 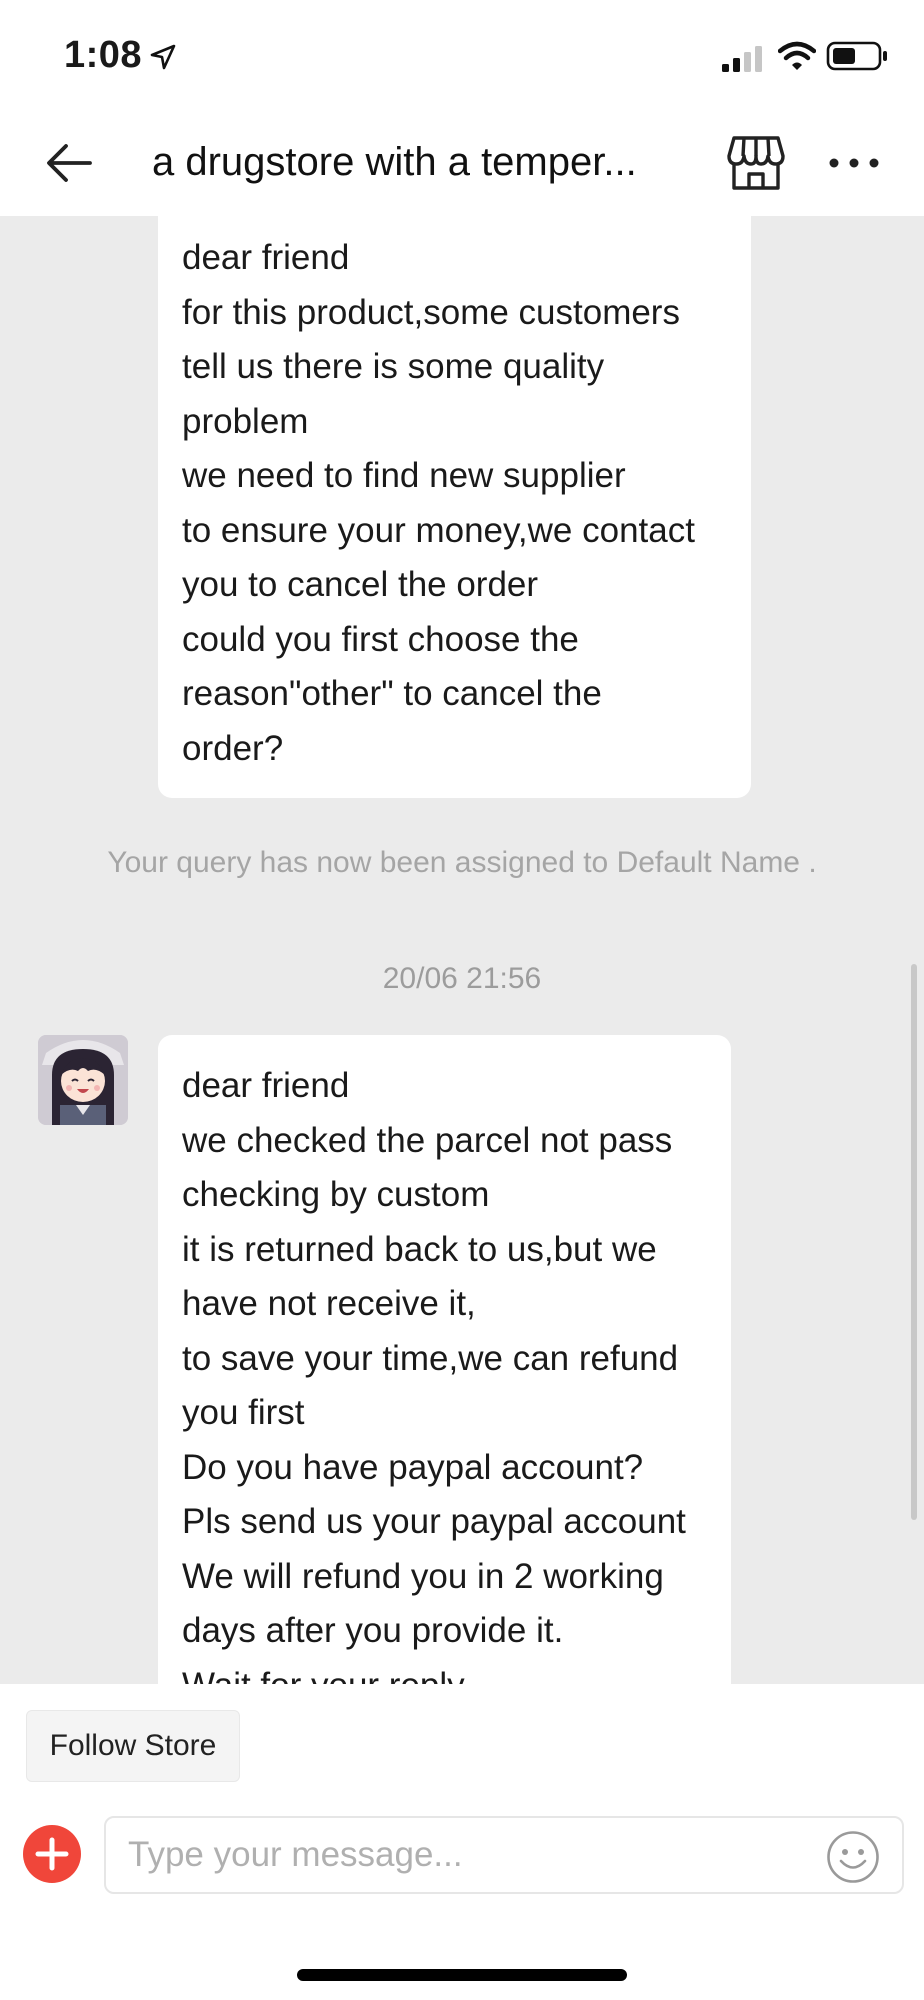 I want to click on message-line: have not receive it,, so click(x=329, y=1303).